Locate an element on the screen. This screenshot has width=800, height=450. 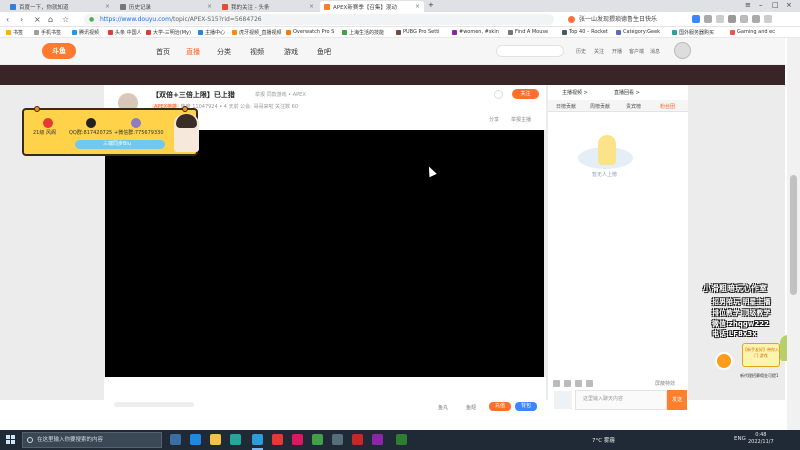
nav-home: 首页 is located at coordinates (163, 52).